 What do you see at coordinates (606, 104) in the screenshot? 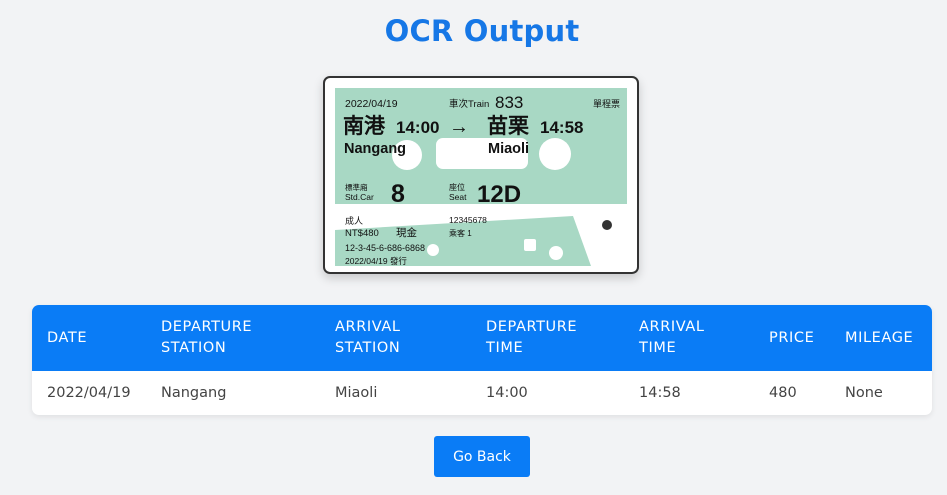
I see `ticket-type: 單程票` at bounding box center [606, 104].